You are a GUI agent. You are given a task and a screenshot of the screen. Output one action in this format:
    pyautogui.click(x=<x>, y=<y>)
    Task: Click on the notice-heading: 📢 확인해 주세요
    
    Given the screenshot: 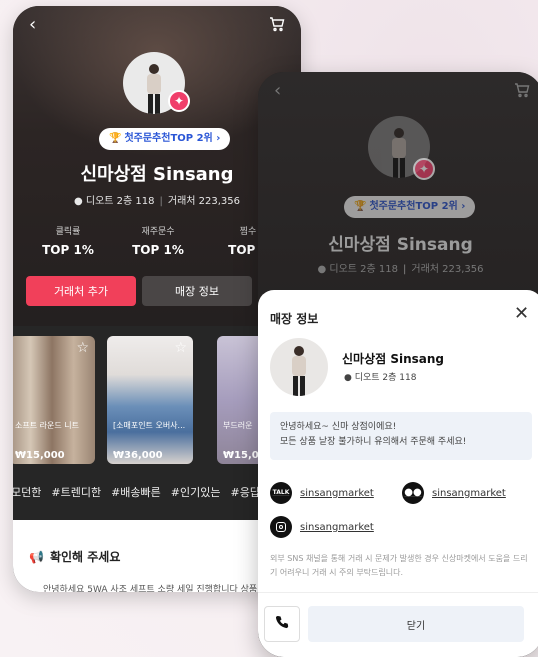 What is the action you would take?
    pyautogui.click(x=74, y=556)
    